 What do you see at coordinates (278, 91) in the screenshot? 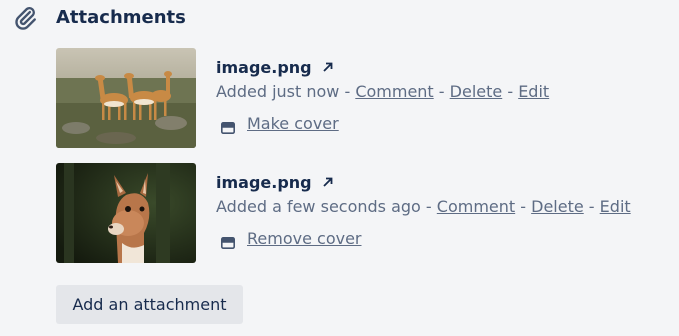
I see `added-time: Added just now` at bounding box center [278, 91].